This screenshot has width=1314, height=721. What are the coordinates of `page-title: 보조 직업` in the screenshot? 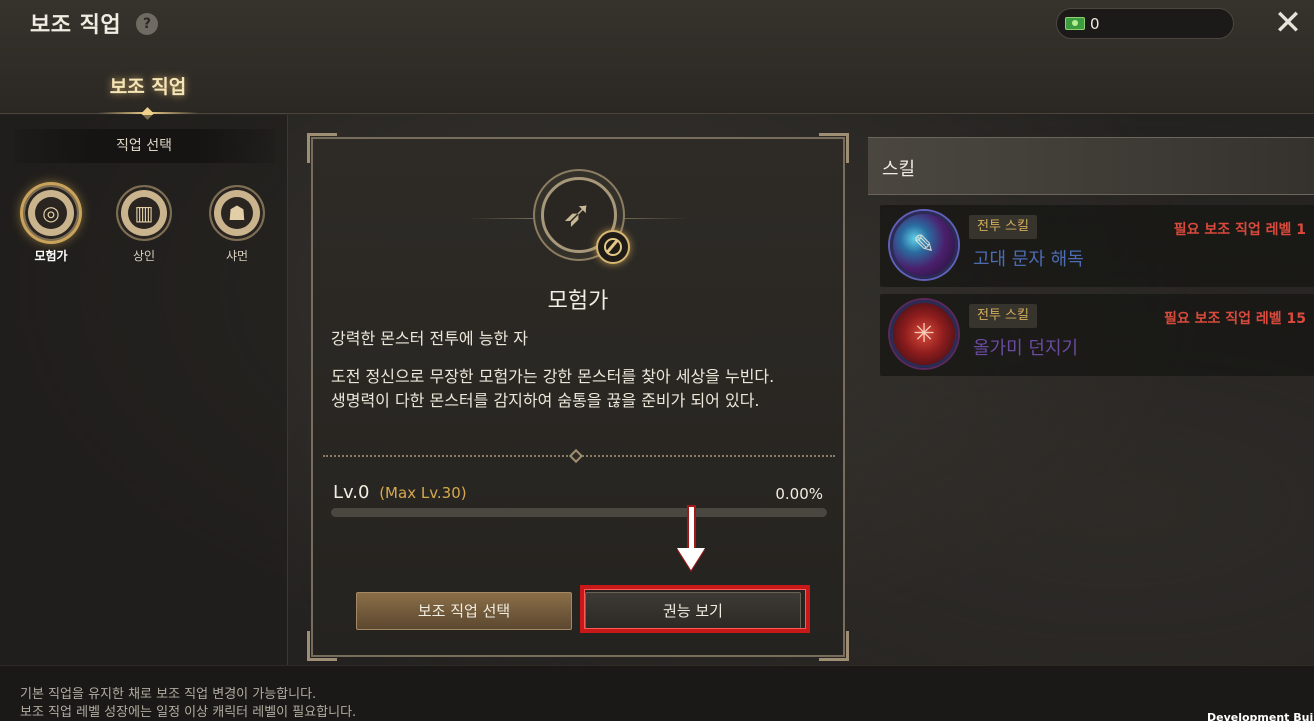 It's located at (76, 25).